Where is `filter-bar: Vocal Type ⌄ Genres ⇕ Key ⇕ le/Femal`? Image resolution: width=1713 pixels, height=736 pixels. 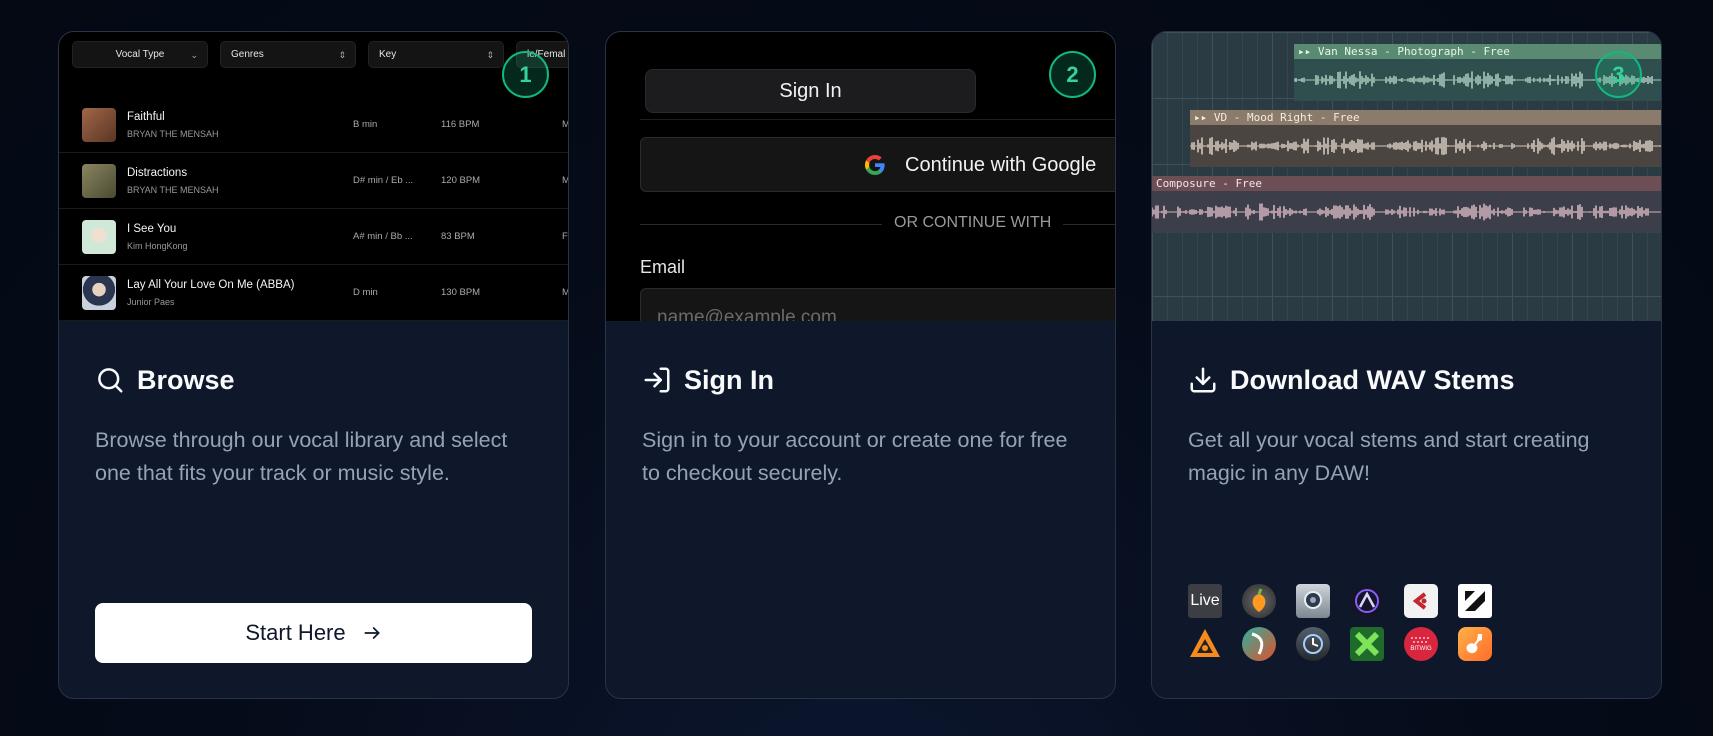 filter-bar: Vocal Type ⌄ Genres ⇕ Key ⇕ le/Femal is located at coordinates (320, 54).